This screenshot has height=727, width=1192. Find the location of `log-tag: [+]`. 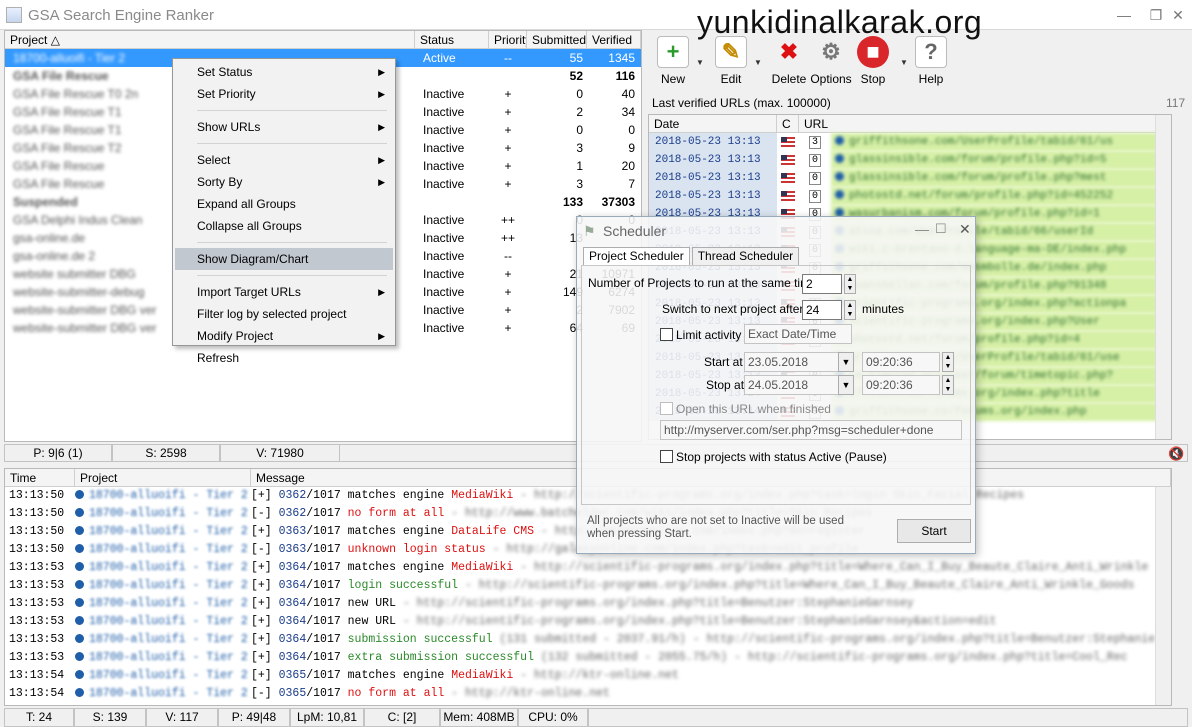

log-tag: [+] is located at coordinates (261, 621).